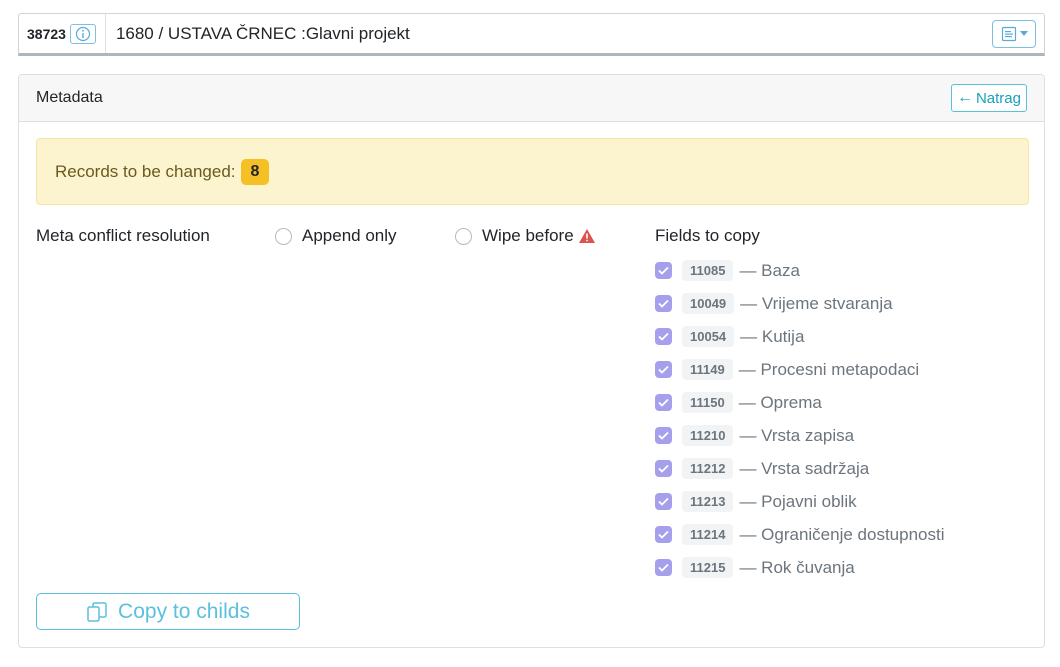 The height and width of the screenshot is (667, 1060). What do you see at coordinates (97, 611) in the screenshot?
I see `copy-icon` at bounding box center [97, 611].